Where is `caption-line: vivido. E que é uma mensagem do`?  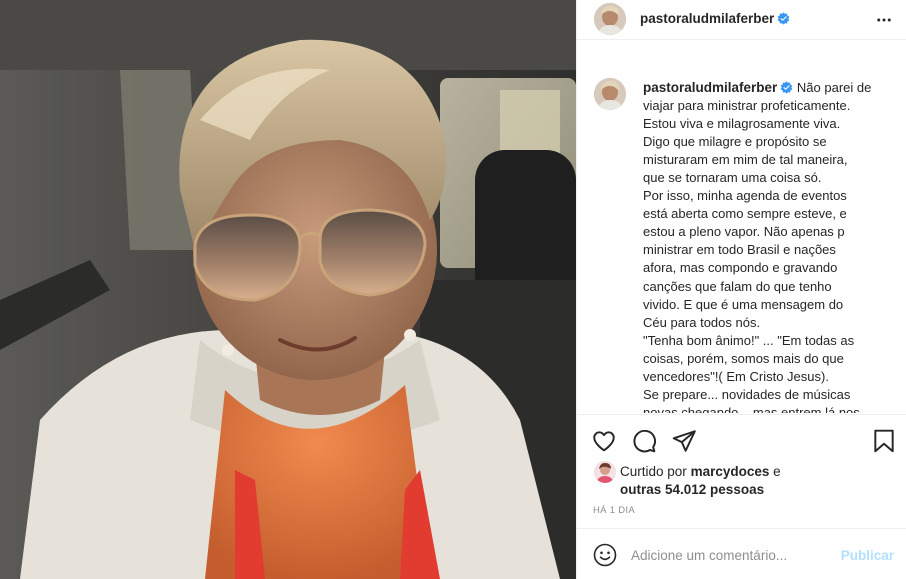
caption-line: vivido. E que é uma mensagem do is located at coordinates (743, 304).